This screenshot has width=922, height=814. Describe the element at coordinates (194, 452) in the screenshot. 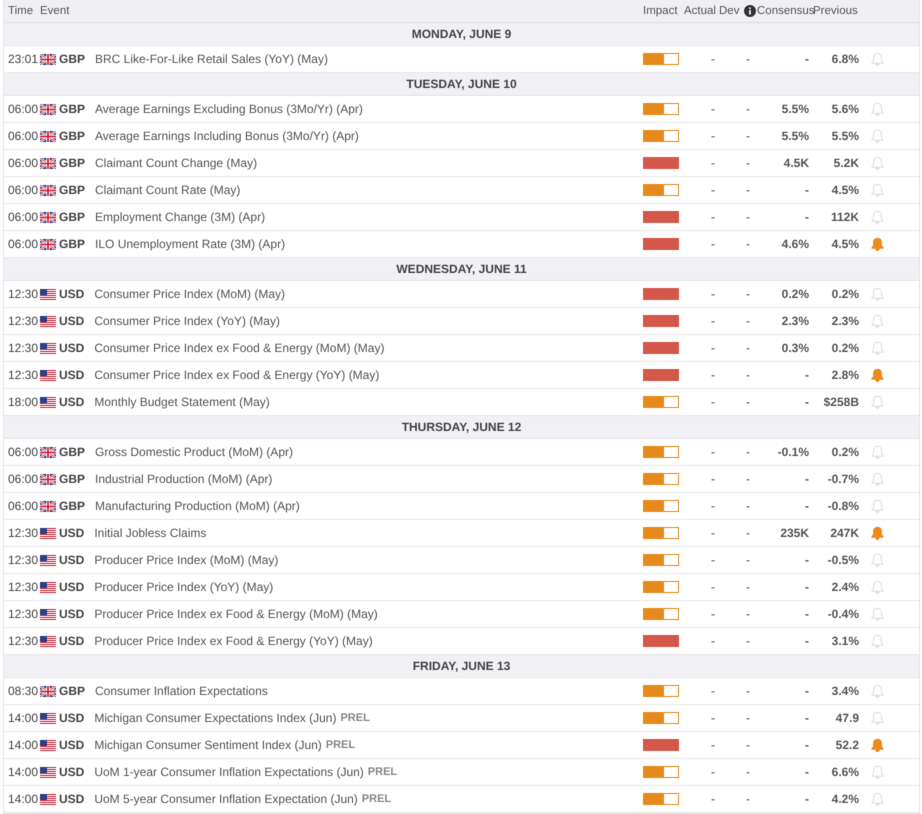

I see `event-name: Gross Domestic Product (MoM) (Apr)` at that location.